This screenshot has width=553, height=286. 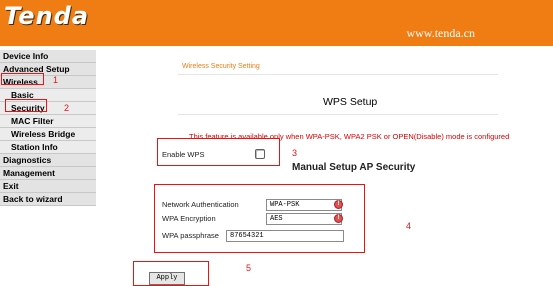 What do you see at coordinates (354, 167) in the screenshot?
I see `manual-setup-title: Manual Setup AP Security` at bounding box center [354, 167].